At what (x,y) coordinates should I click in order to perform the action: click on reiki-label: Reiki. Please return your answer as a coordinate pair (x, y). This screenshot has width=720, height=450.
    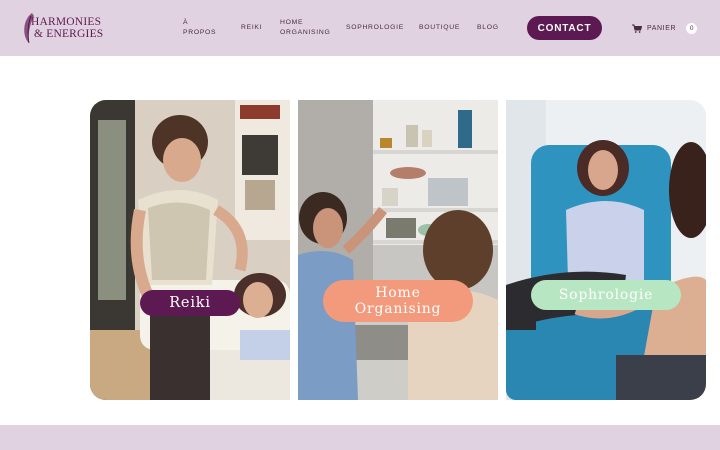
    Looking at the image, I should click on (190, 303).